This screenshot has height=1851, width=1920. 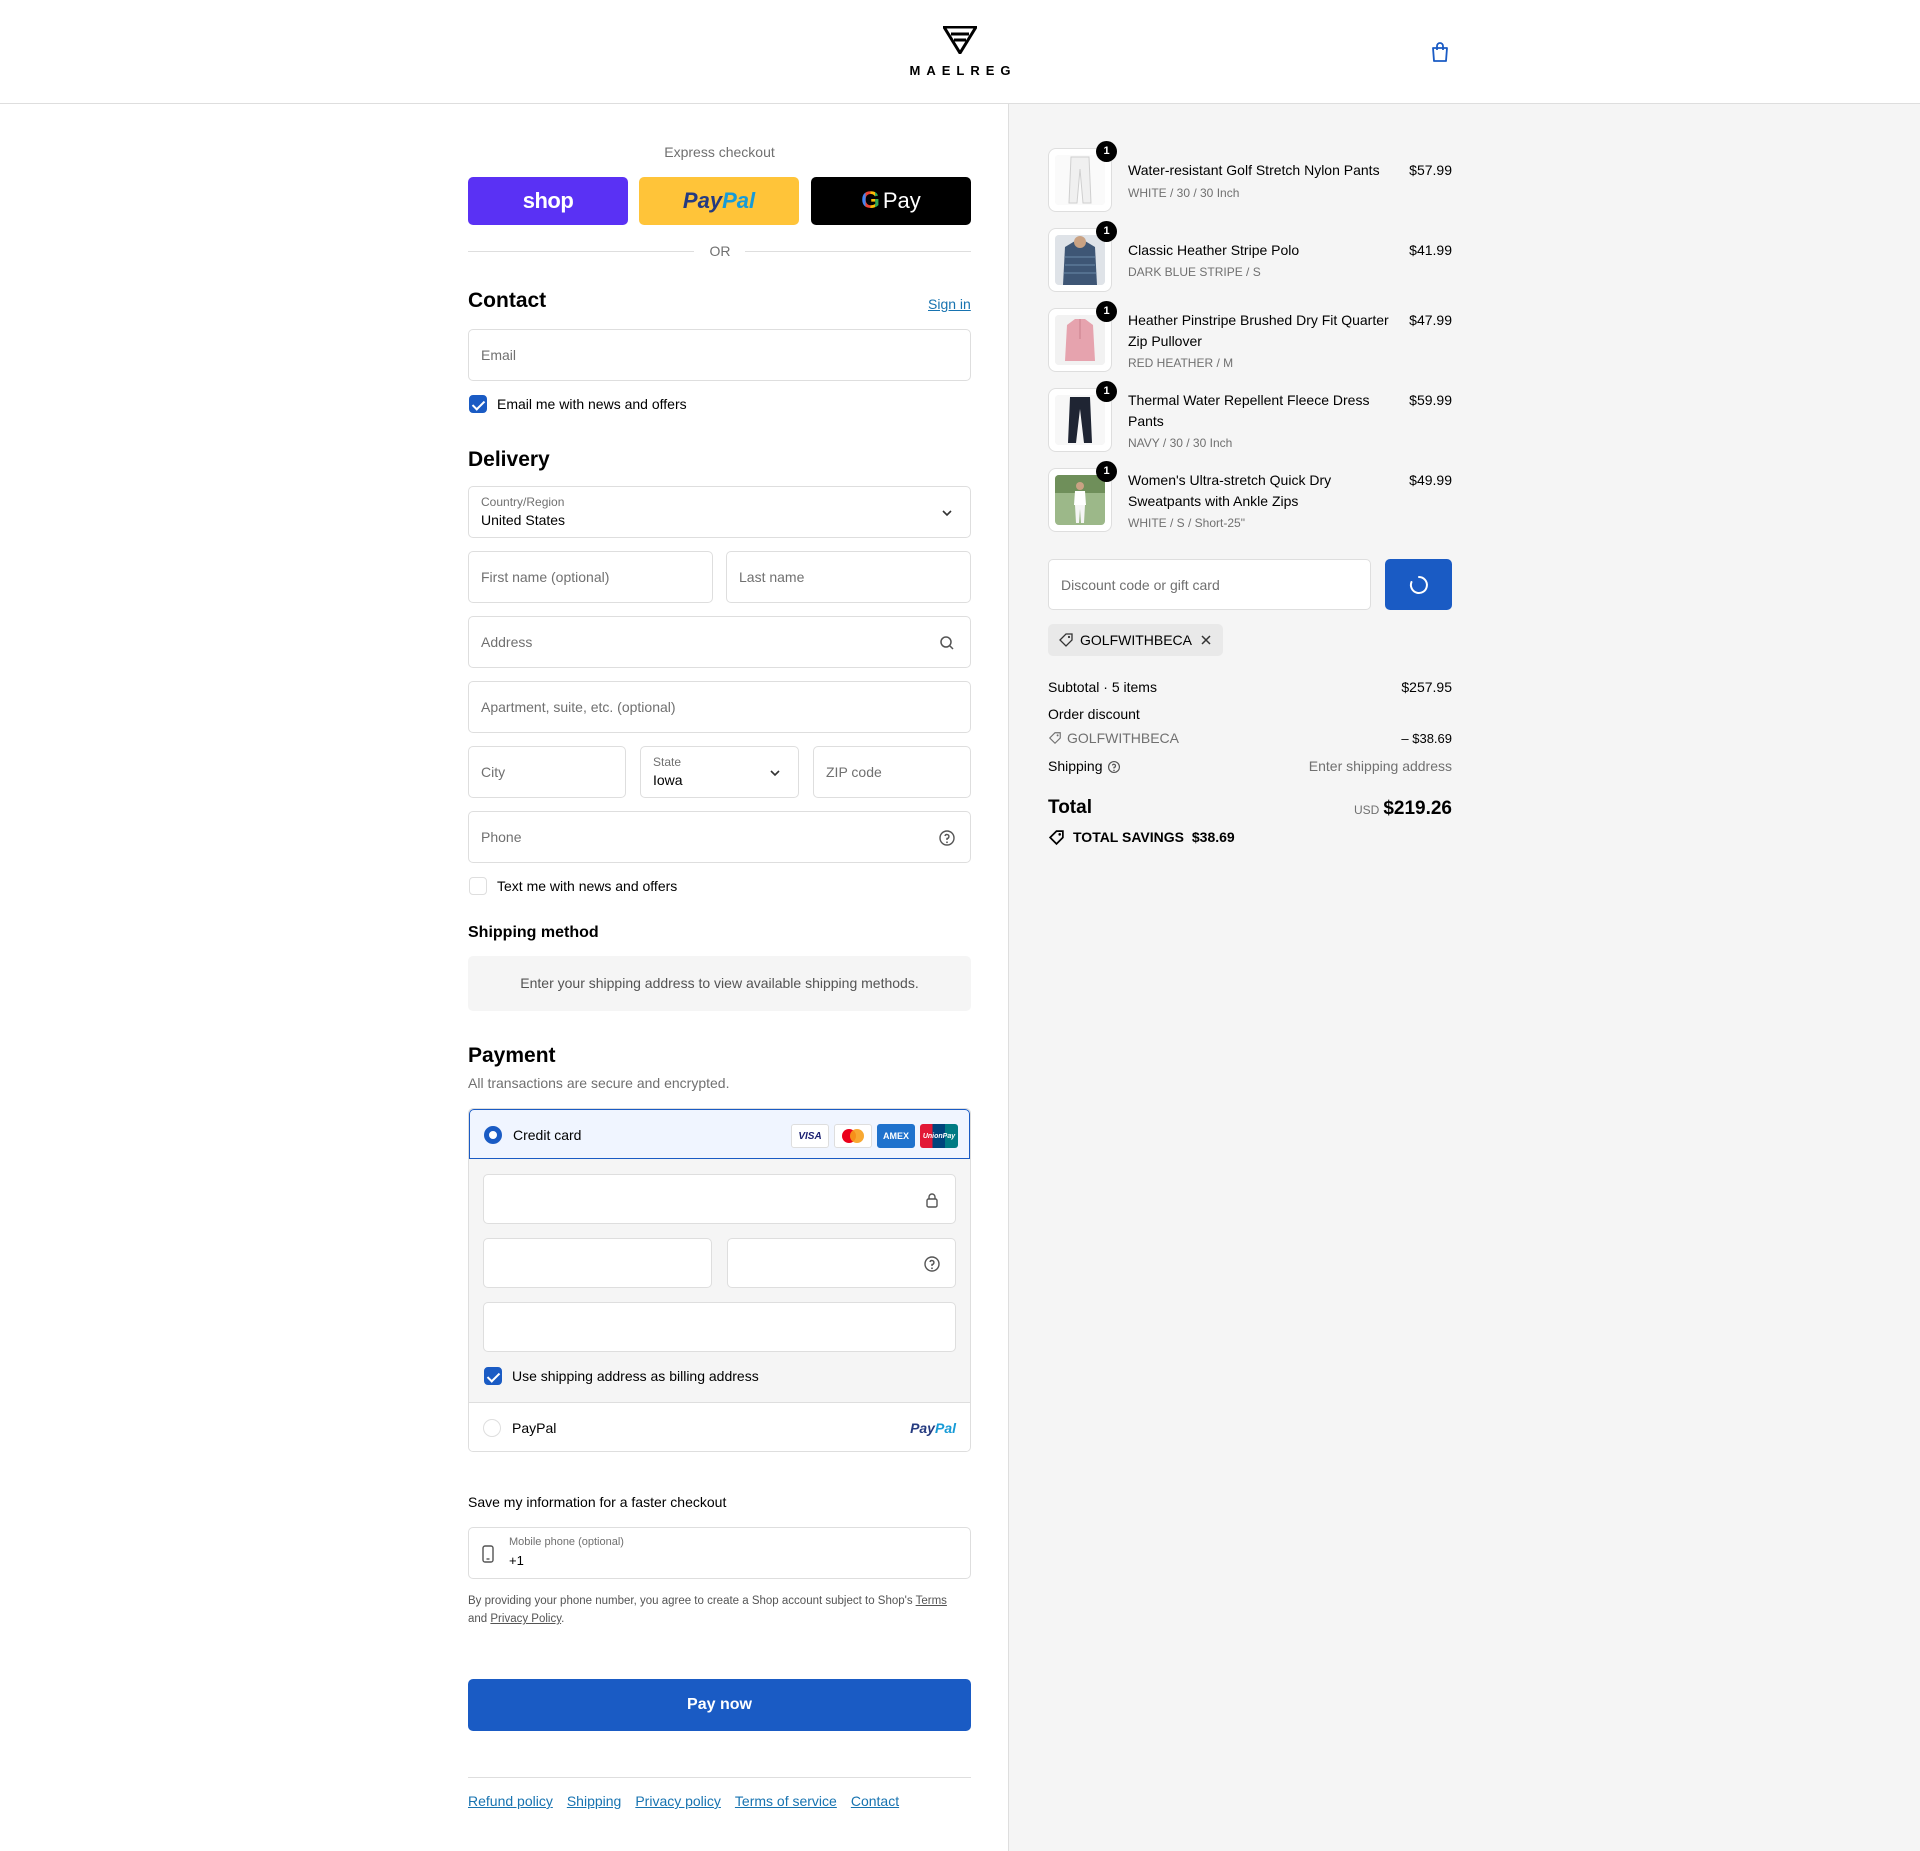 What do you see at coordinates (719, 201) in the screenshot?
I see `paypal-express-button: Pay Pal` at bounding box center [719, 201].